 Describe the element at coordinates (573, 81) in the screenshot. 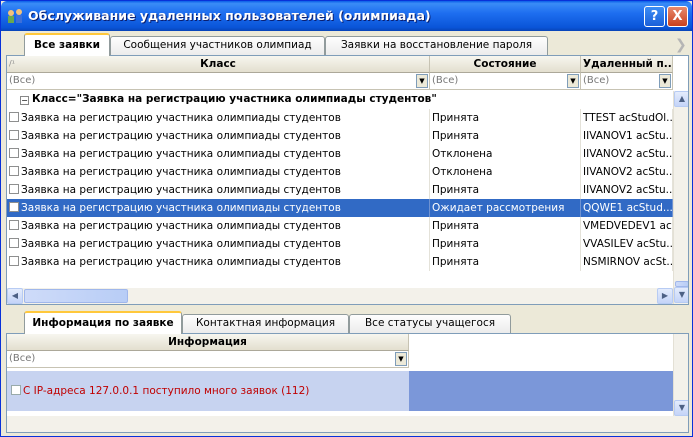

I see `filter-state-dropdown-icon: ▼` at that location.